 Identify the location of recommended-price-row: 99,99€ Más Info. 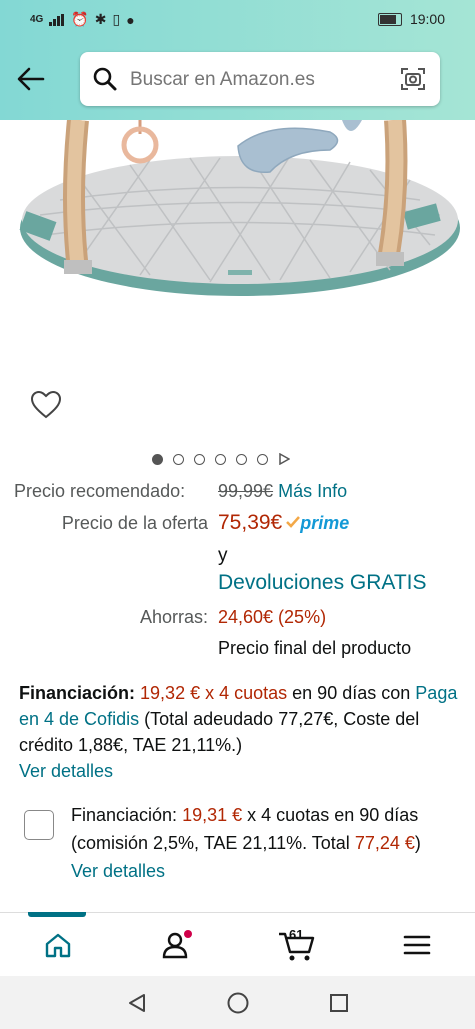
(282, 491).